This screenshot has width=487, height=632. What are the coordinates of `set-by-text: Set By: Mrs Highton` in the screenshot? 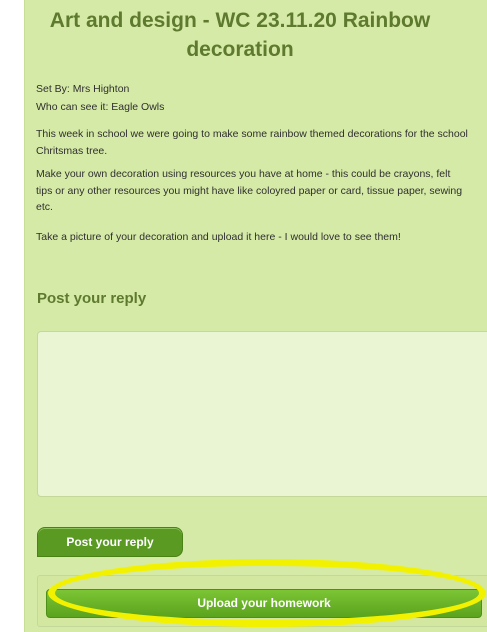 It's located at (83, 89).